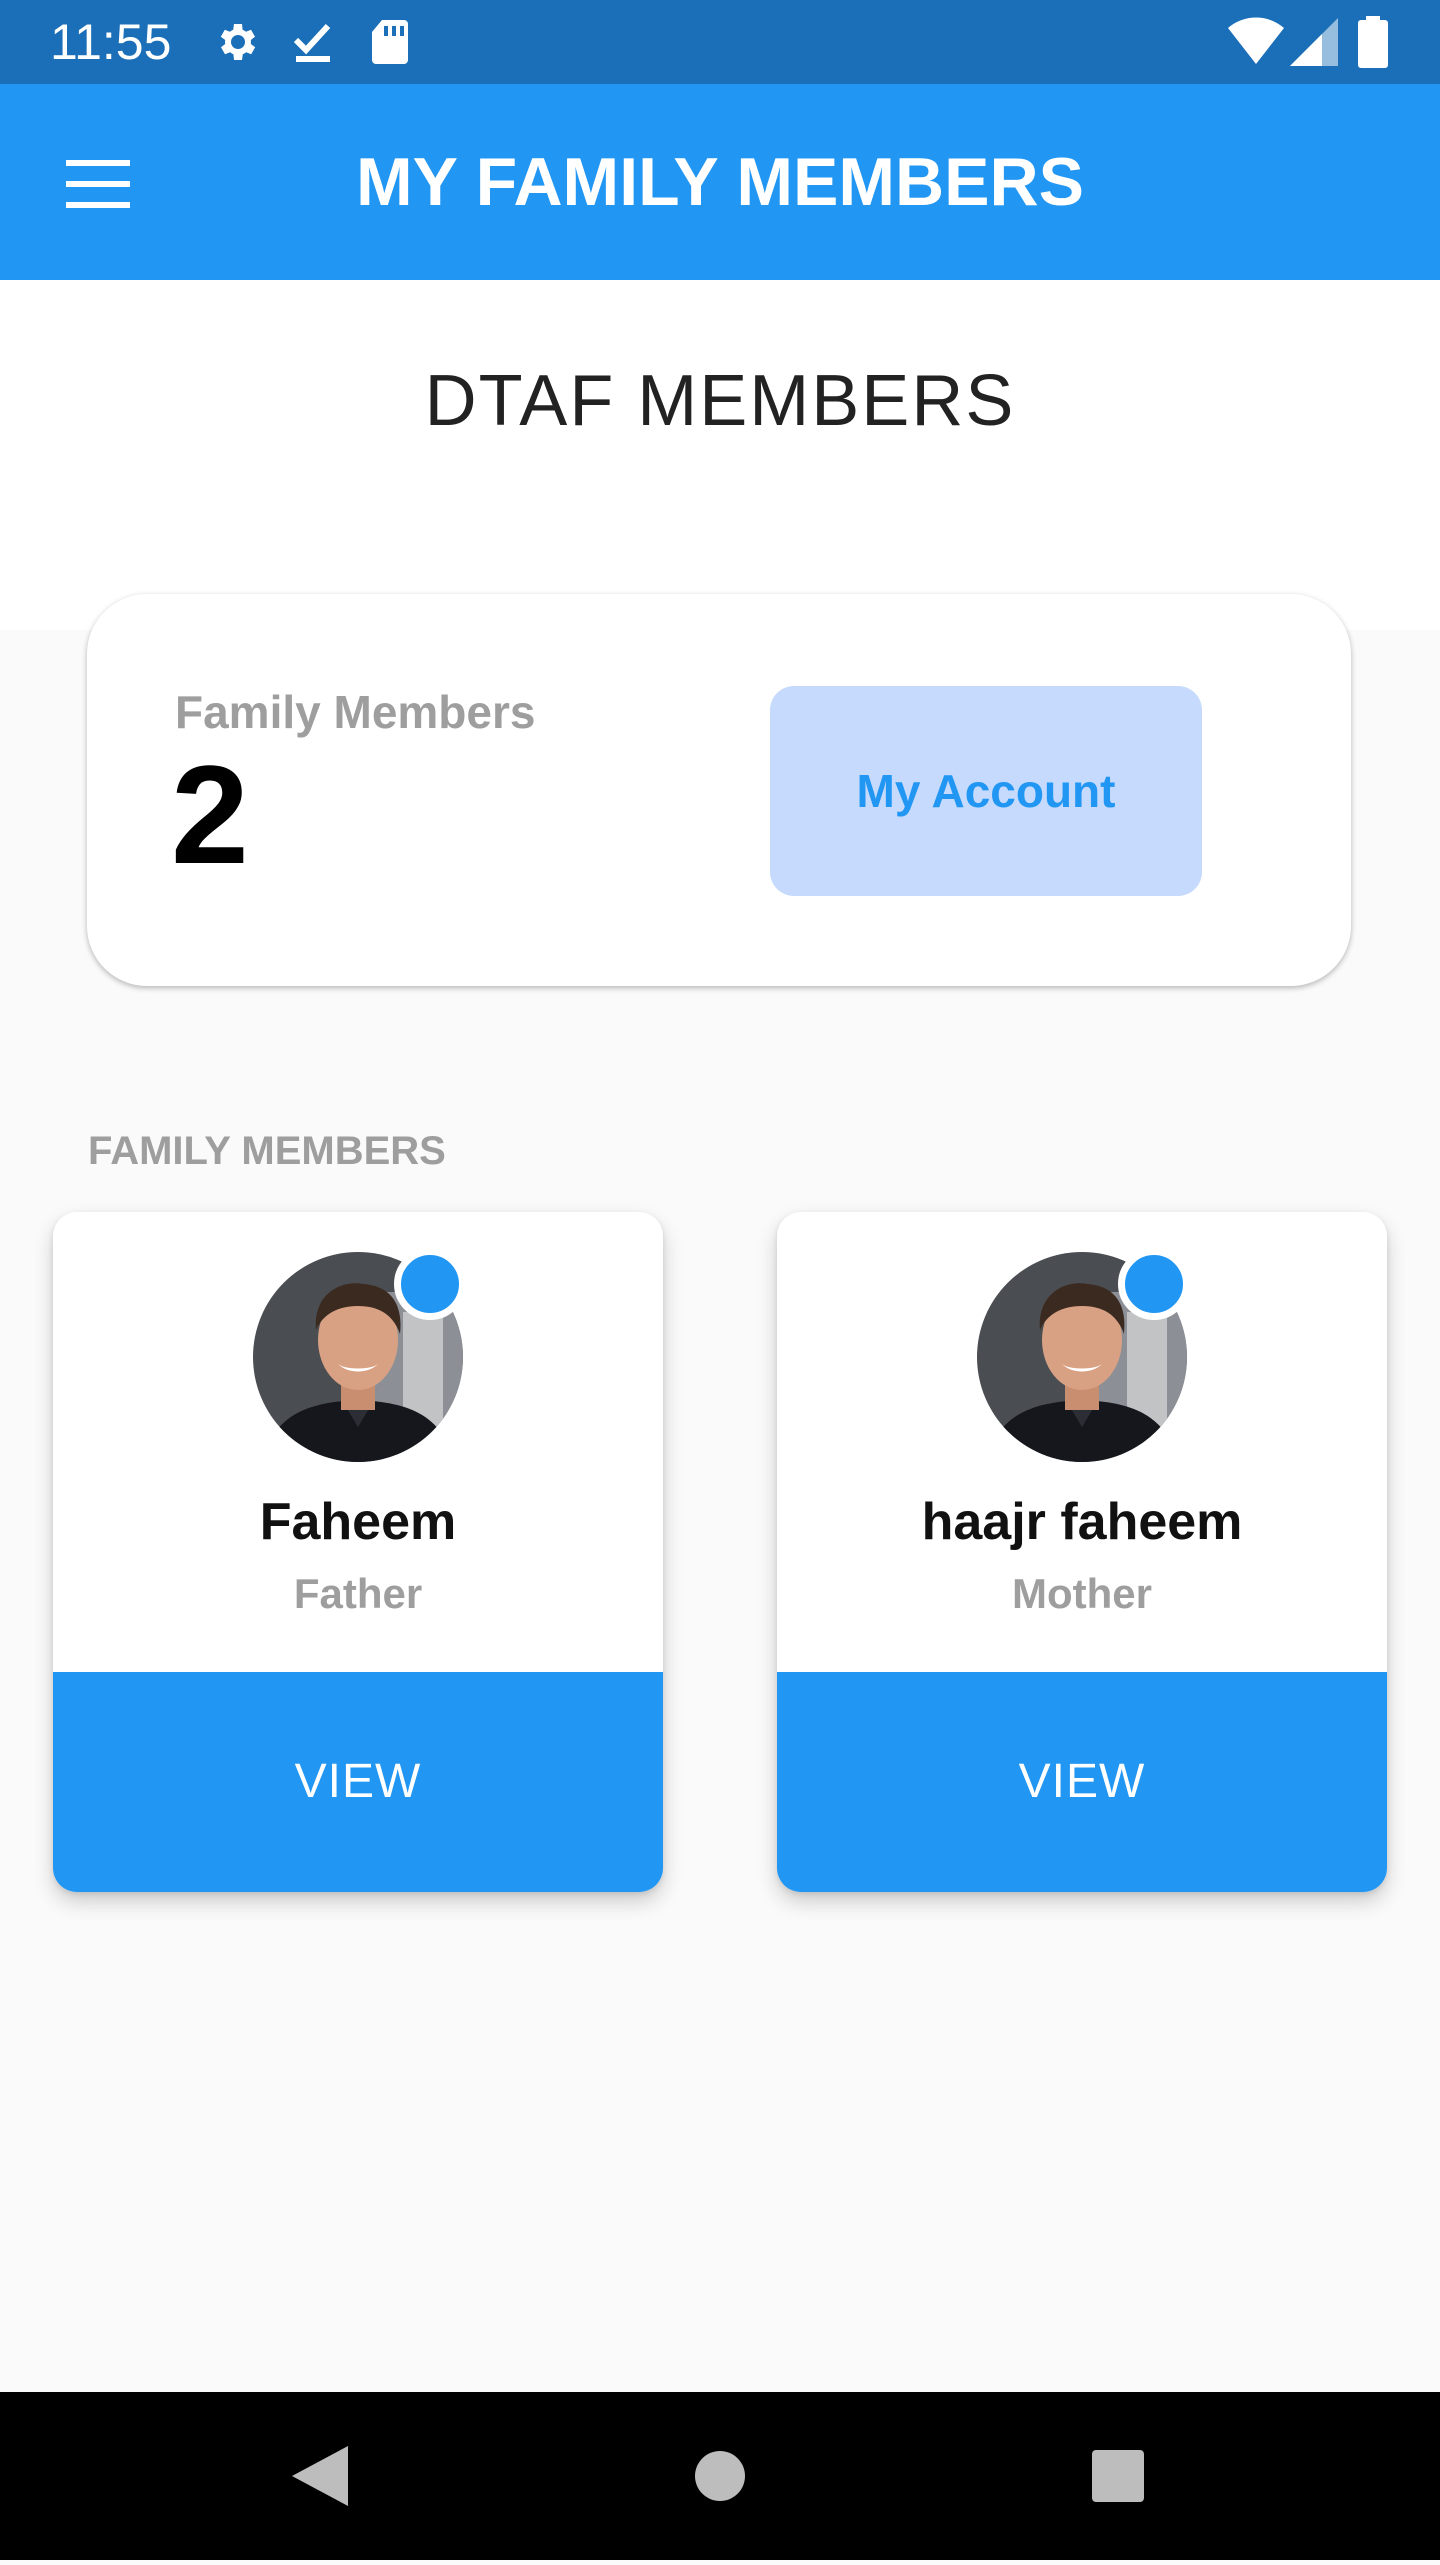 The width and height of the screenshot is (1440, 2565). I want to click on member-relation: Father, so click(358, 1593).